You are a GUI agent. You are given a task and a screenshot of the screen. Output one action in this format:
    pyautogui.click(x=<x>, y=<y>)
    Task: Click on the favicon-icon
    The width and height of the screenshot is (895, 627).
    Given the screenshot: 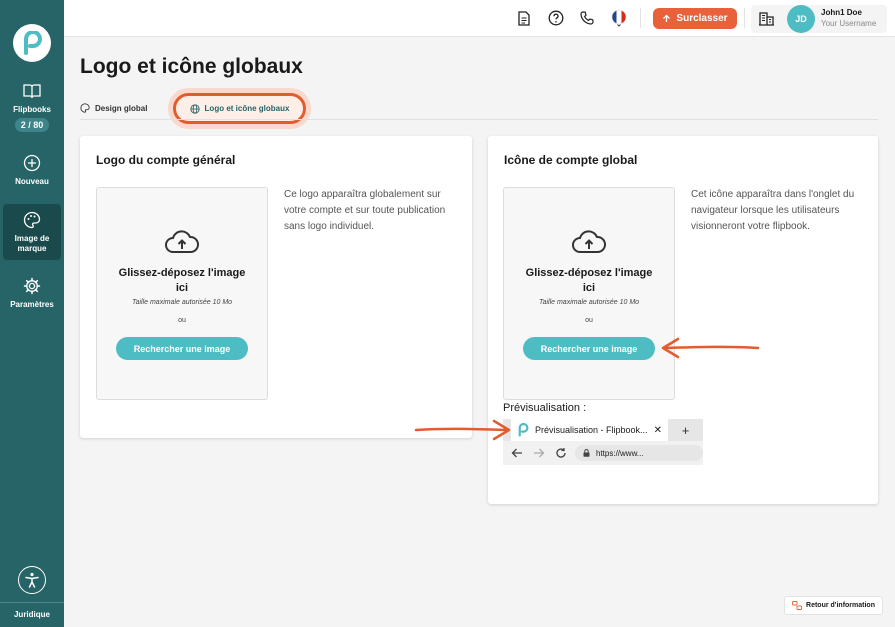 What is the action you would take?
    pyautogui.click(x=523, y=430)
    